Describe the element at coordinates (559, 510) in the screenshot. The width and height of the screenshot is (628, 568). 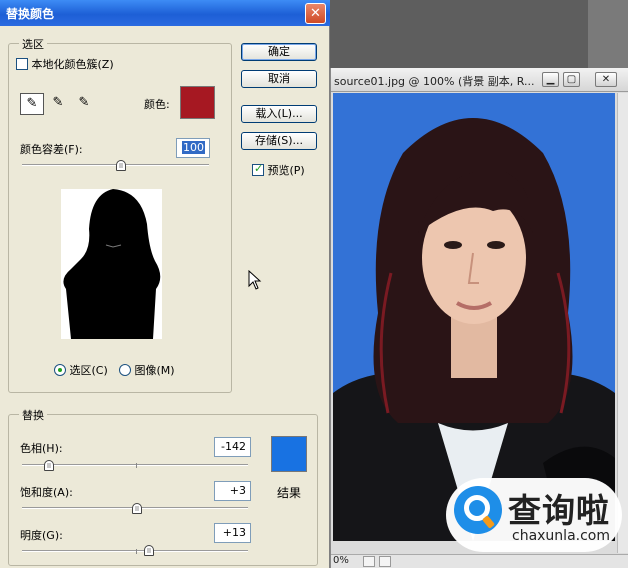
I see `watermark-text: 查询啦` at that location.